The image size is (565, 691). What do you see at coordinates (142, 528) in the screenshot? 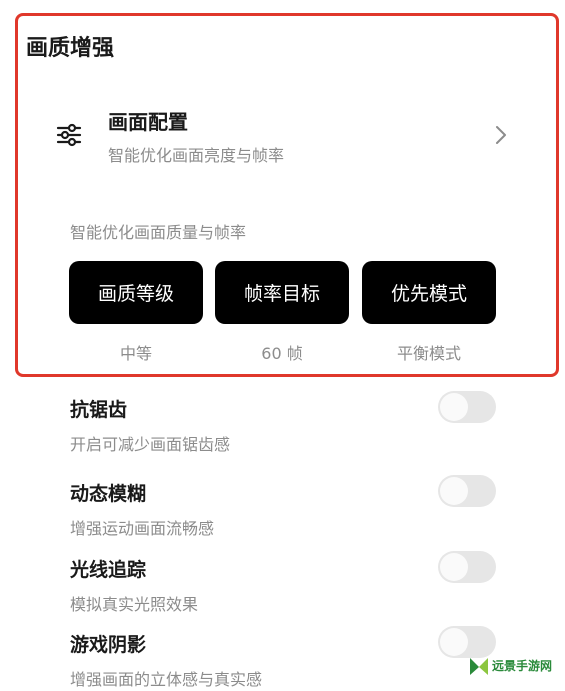
I see `toggle-desc: 增强运动画面流畅感` at bounding box center [142, 528].